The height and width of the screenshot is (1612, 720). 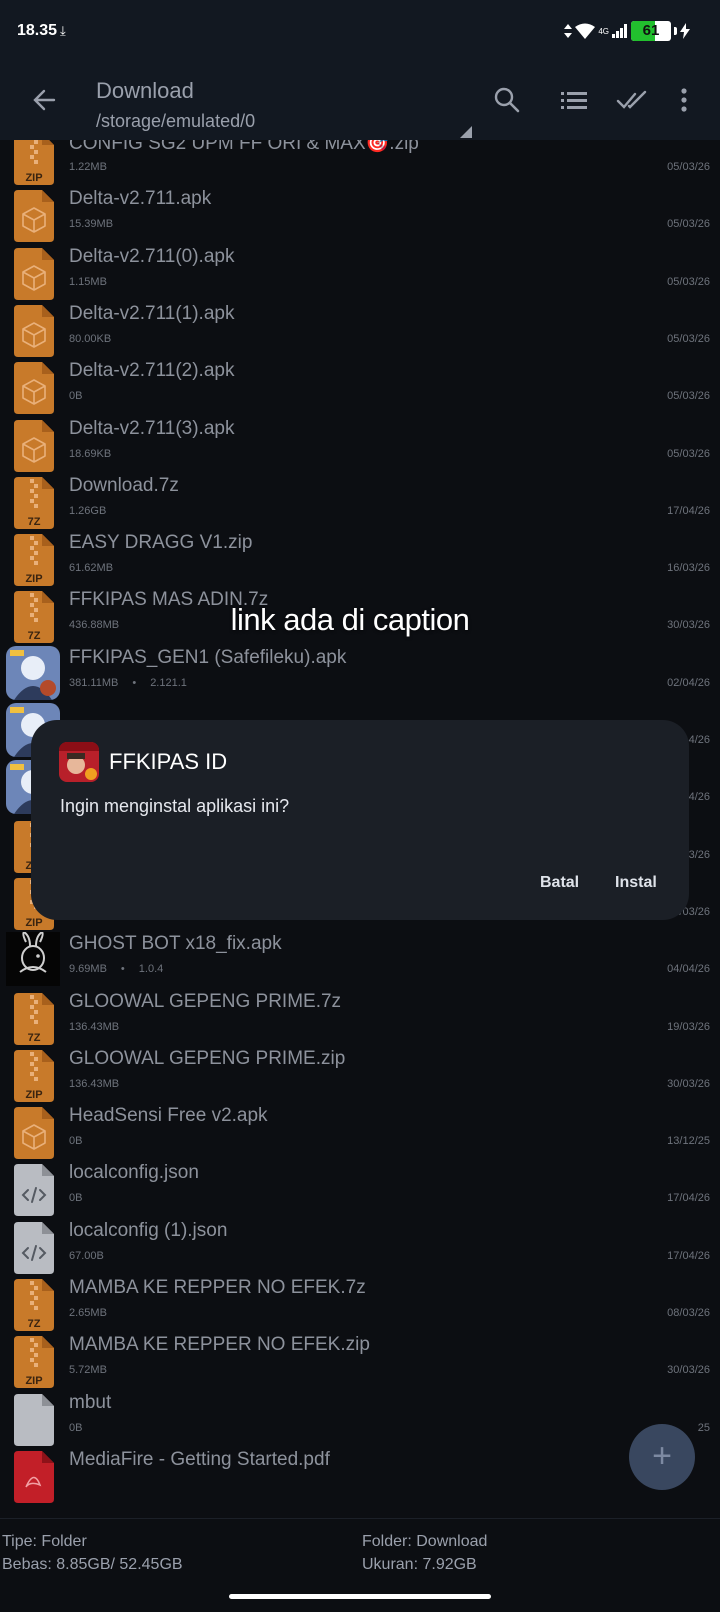 I want to click on plus-icon: +, so click(x=662, y=1456).